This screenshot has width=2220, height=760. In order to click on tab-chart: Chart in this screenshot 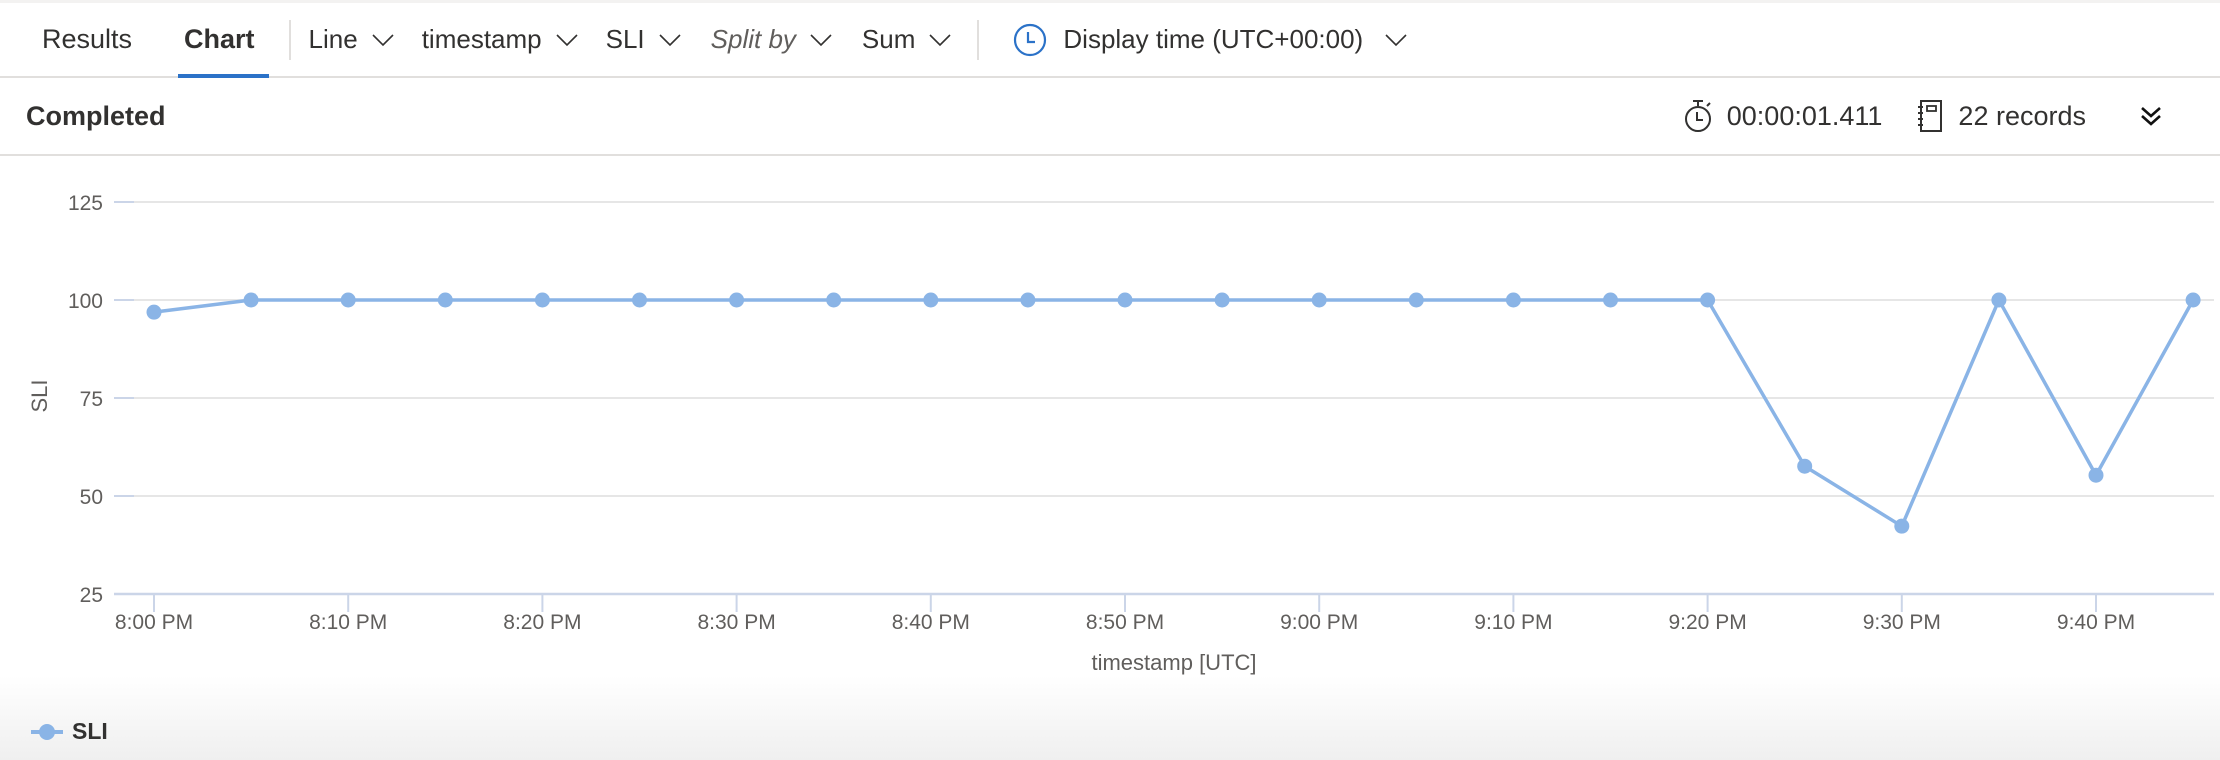, I will do `click(223, 40)`.